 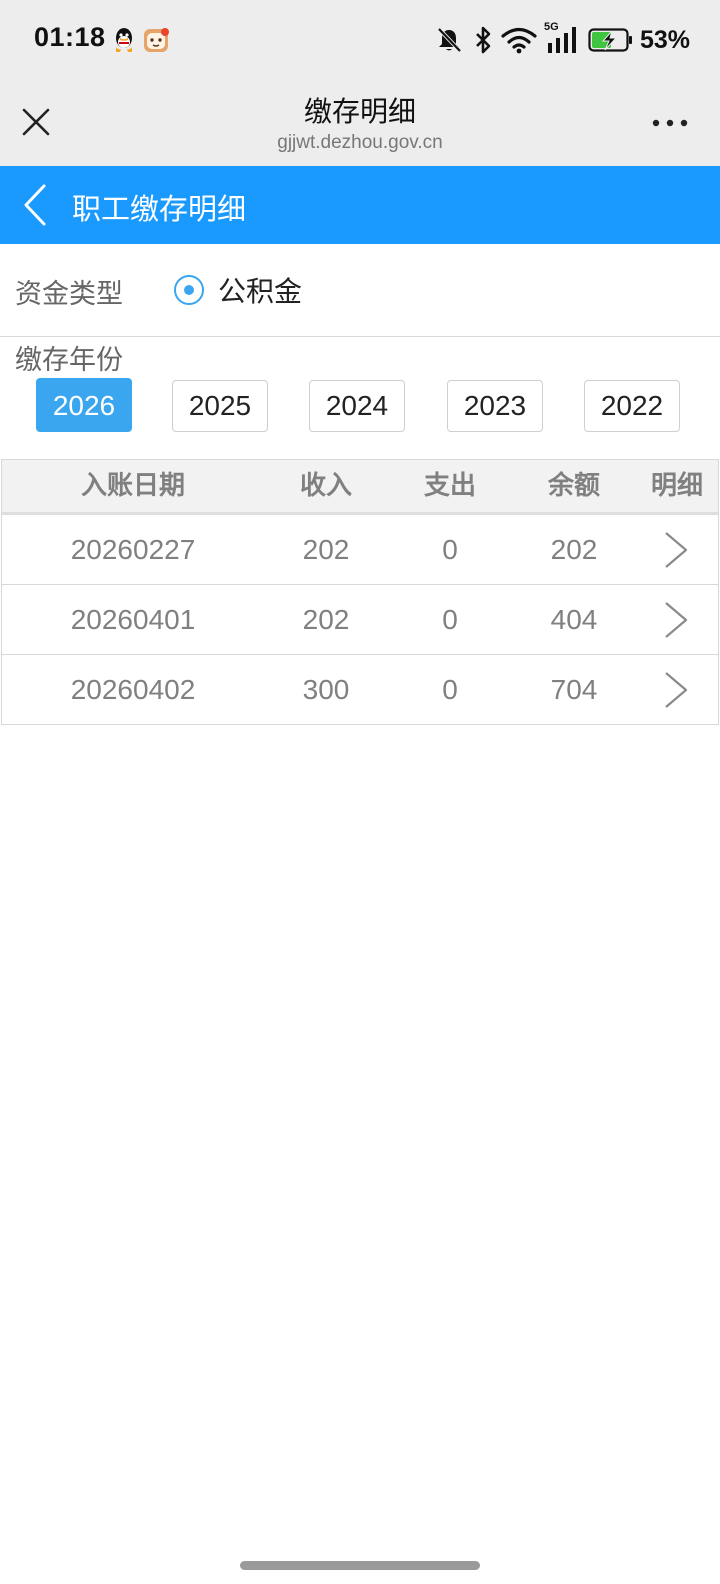 I want to click on cell-date: 20260401, so click(x=133, y=619).